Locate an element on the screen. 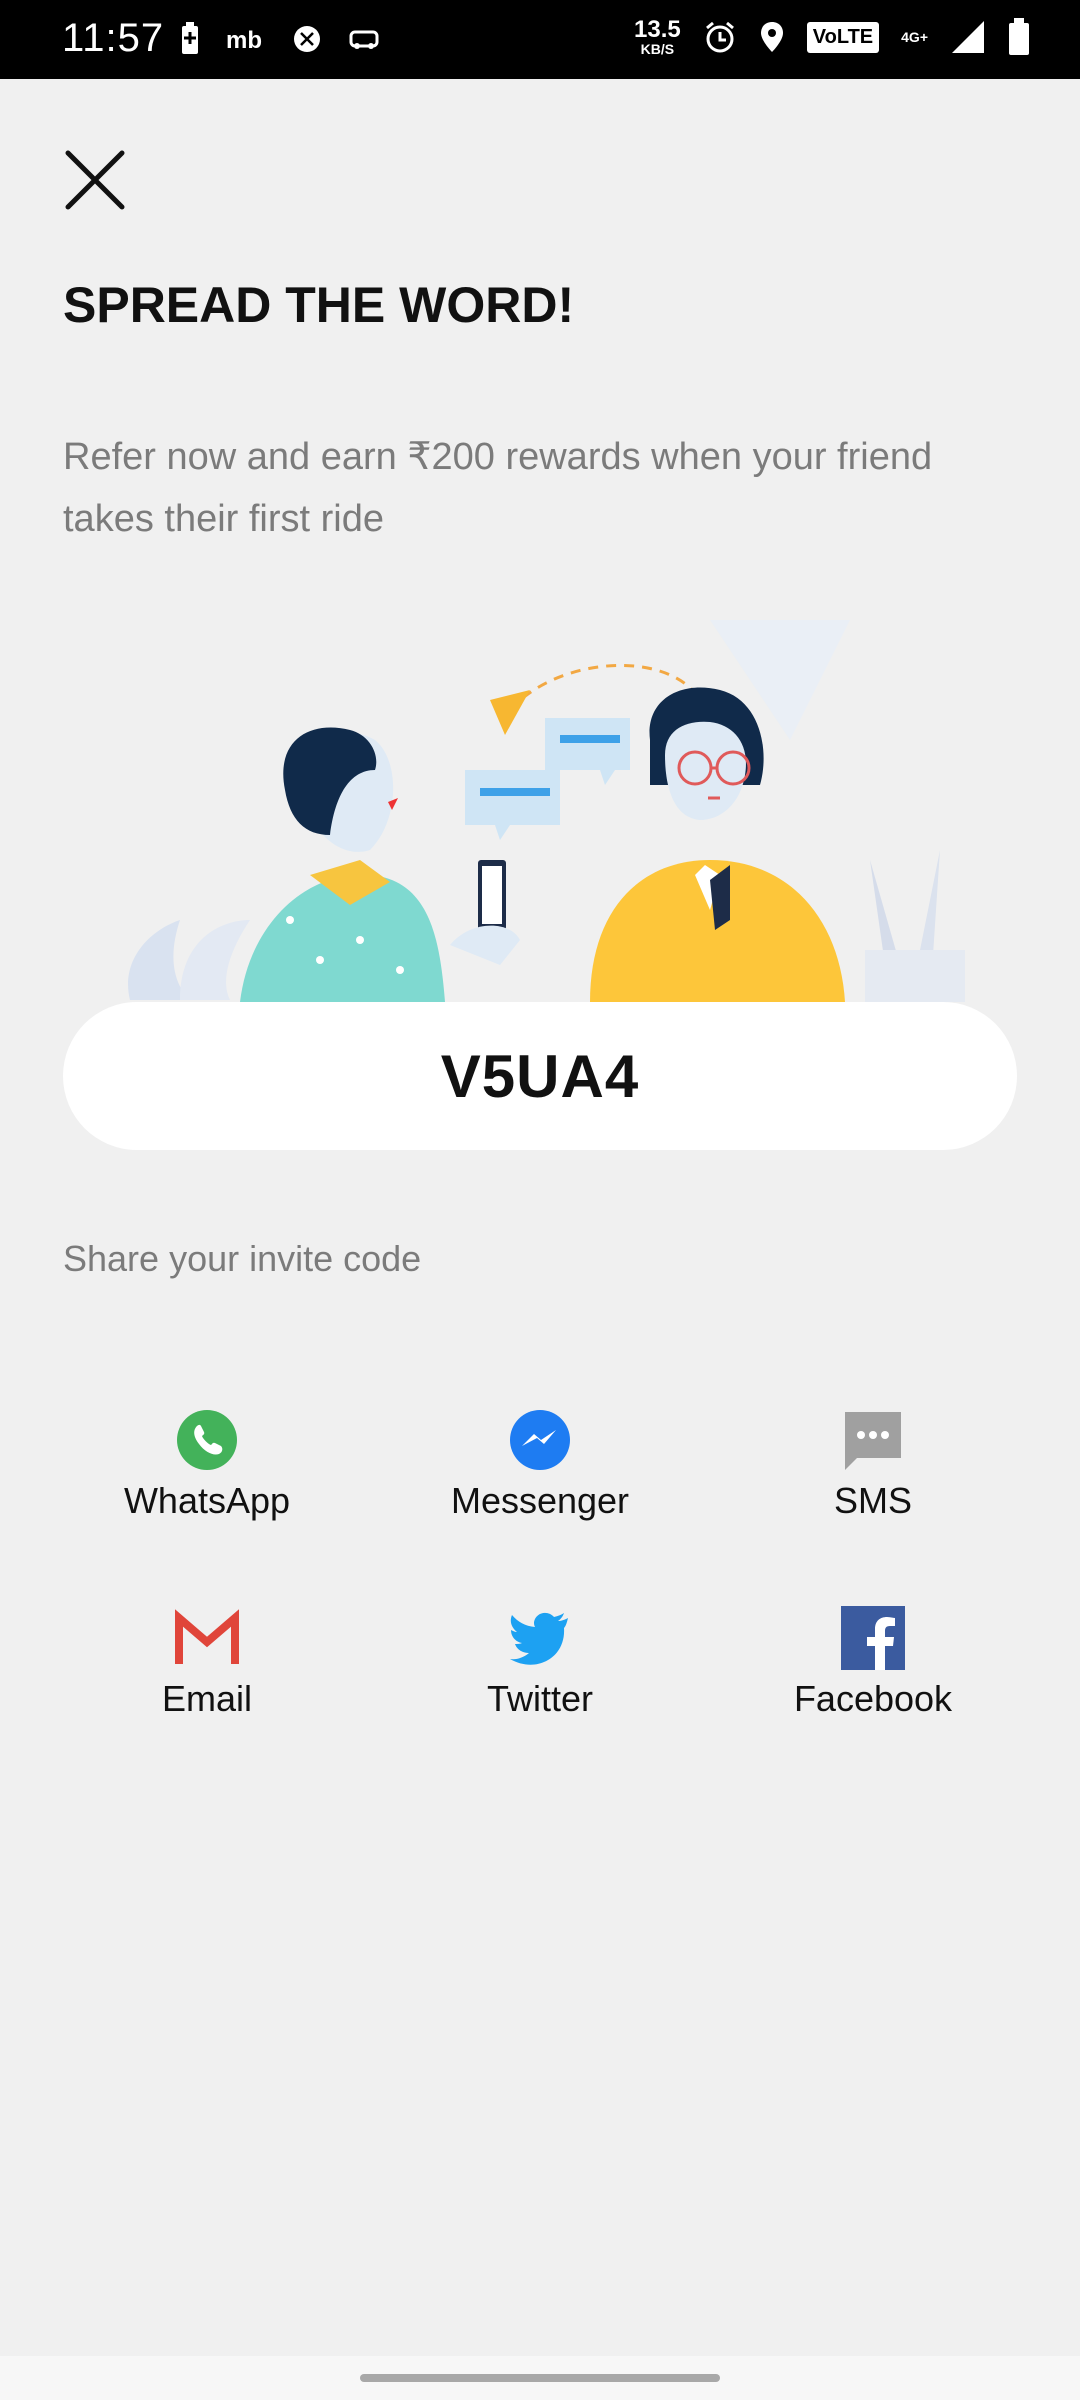 The height and width of the screenshot is (2400, 1080). close-button is located at coordinates (95, 180).